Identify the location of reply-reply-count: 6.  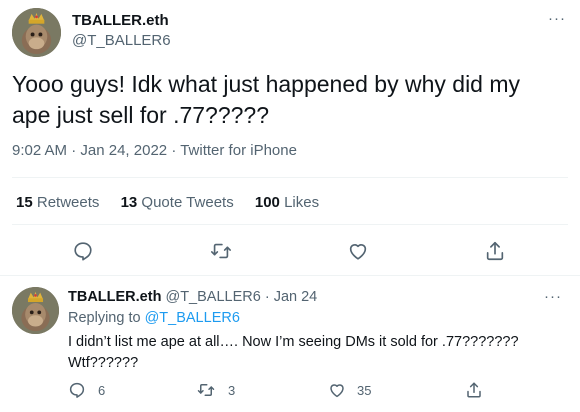
(102, 390).